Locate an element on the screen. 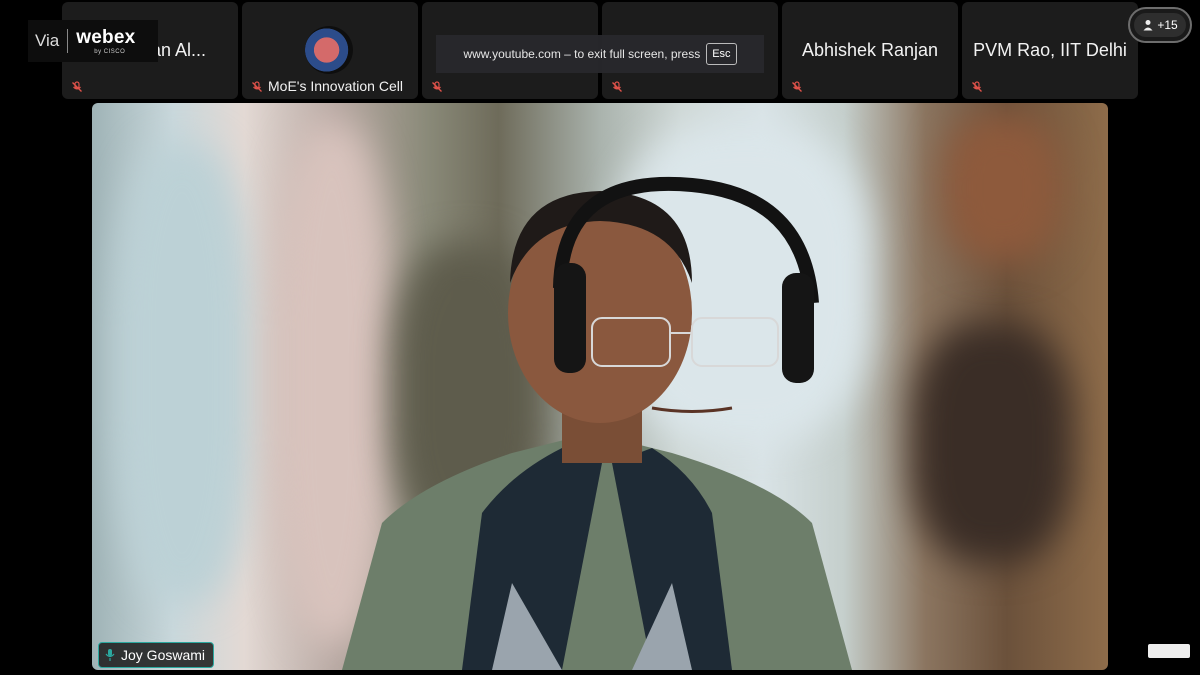 Image resolution: width=1200 pixels, height=675 pixels. brand-divider is located at coordinates (68, 41).